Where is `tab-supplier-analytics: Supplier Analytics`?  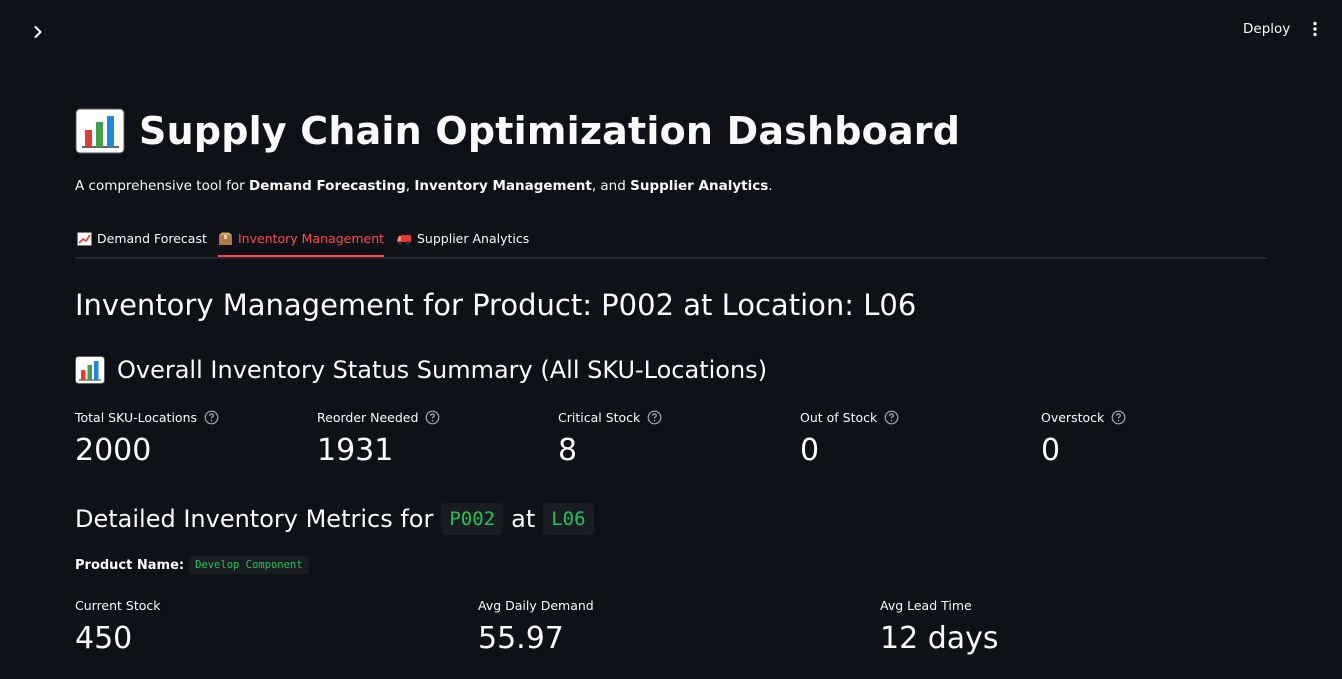 tab-supplier-analytics: Supplier Analytics is located at coordinates (463, 238).